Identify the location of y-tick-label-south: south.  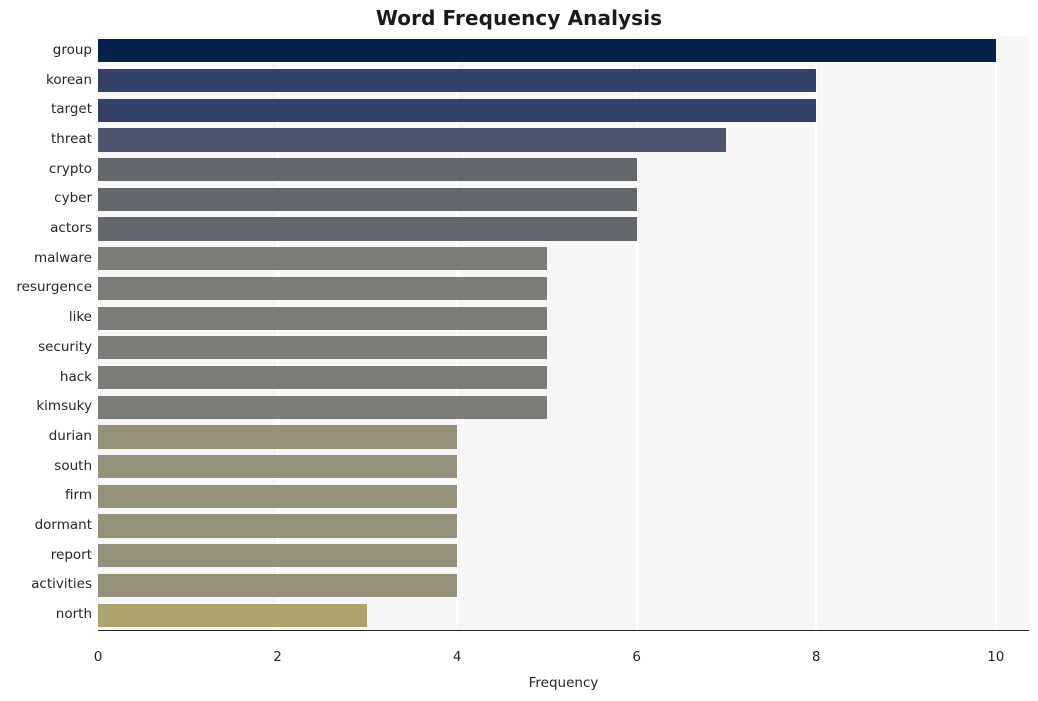
(73, 465).